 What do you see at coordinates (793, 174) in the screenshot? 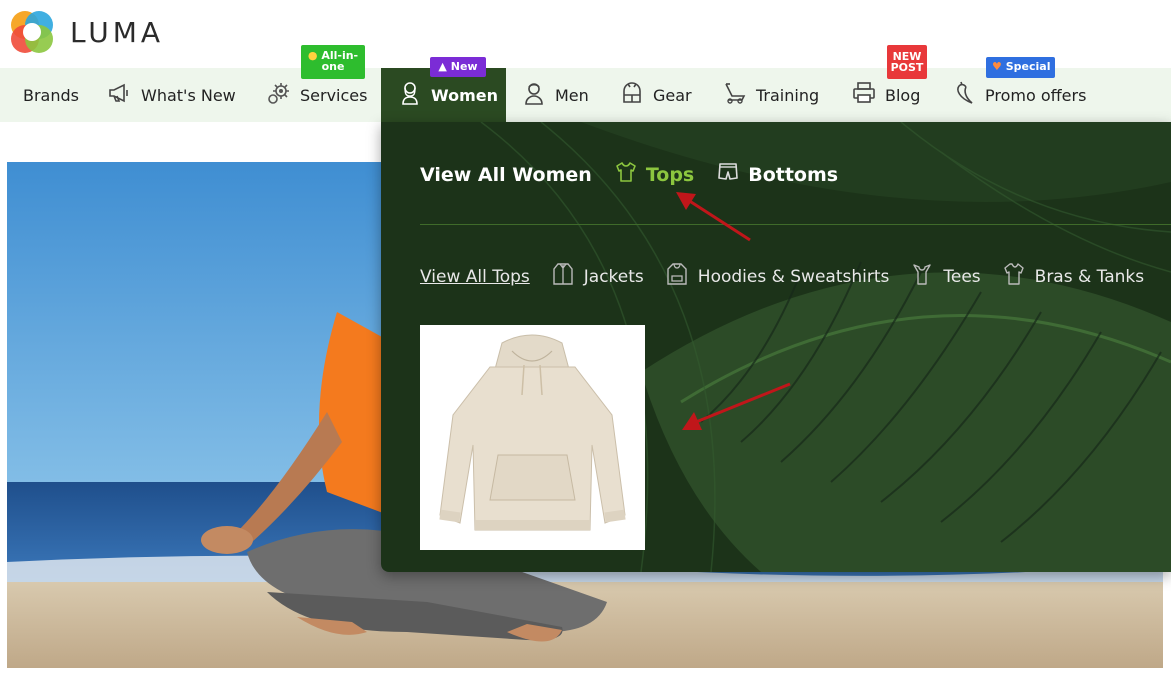
I see `category-label: Bottoms` at bounding box center [793, 174].